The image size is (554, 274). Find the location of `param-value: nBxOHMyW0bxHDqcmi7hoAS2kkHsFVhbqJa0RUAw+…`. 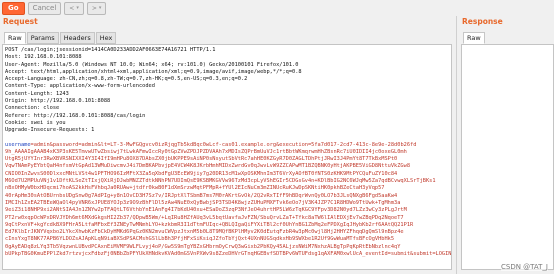

param-value: nBxOHMyW0bxHDqcmi7hoAS2kkHsFVhbqJa0RUAw+… is located at coordinates (195, 188).